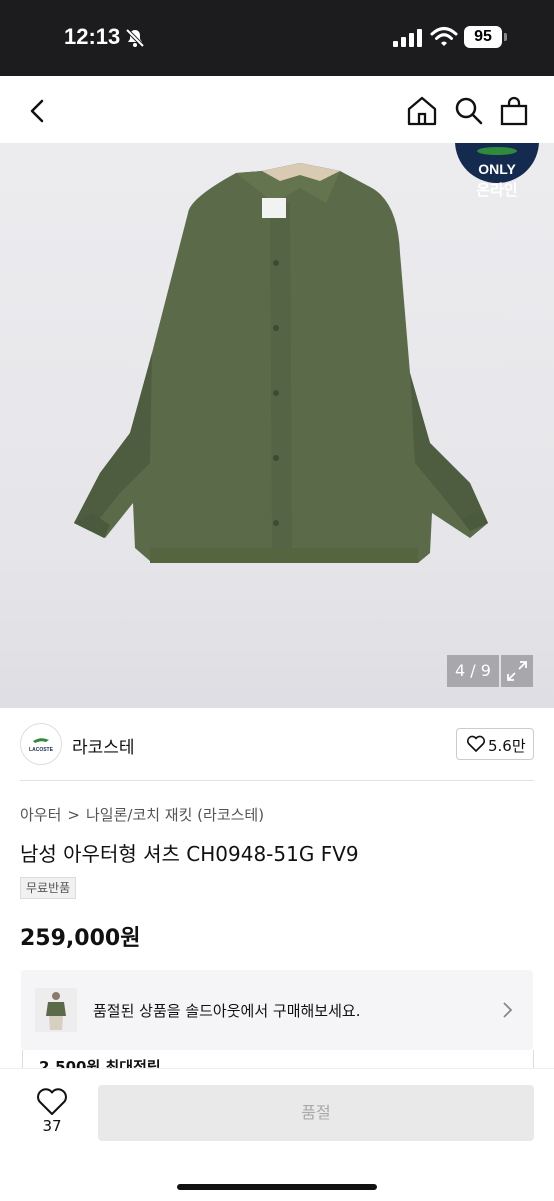 The image size is (554, 1201). Describe the element at coordinates (277, 744) in the screenshot. I see `brand-row: LACOSTE 라코스테 5.6만` at that location.